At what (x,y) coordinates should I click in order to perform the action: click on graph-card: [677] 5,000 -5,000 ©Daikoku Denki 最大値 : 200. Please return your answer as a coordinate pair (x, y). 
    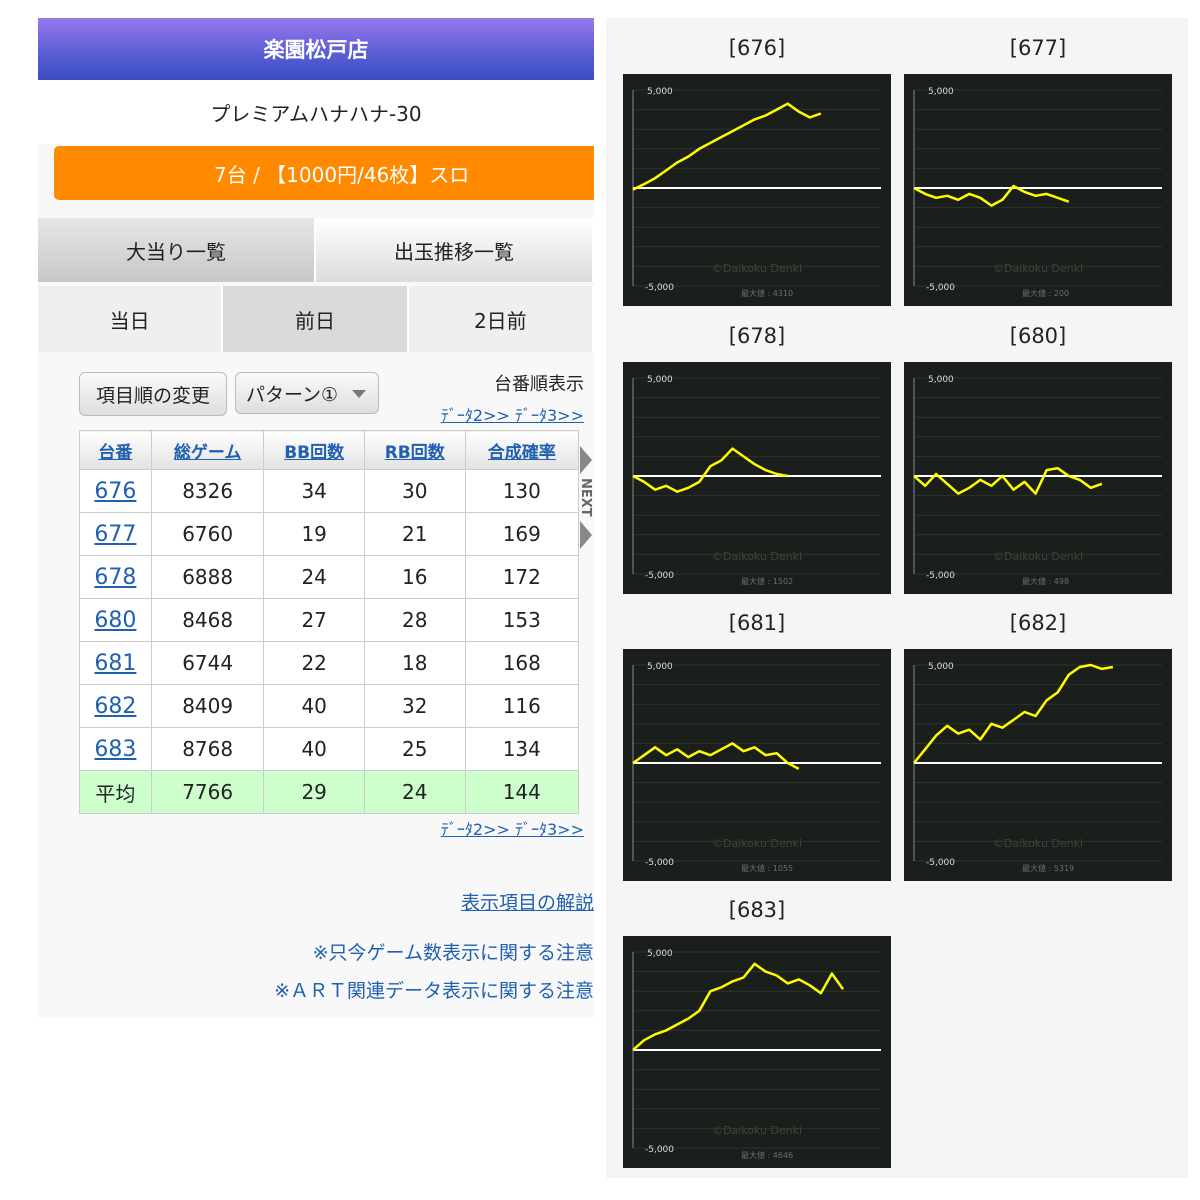
    Looking at the image, I should click on (1038, 170).